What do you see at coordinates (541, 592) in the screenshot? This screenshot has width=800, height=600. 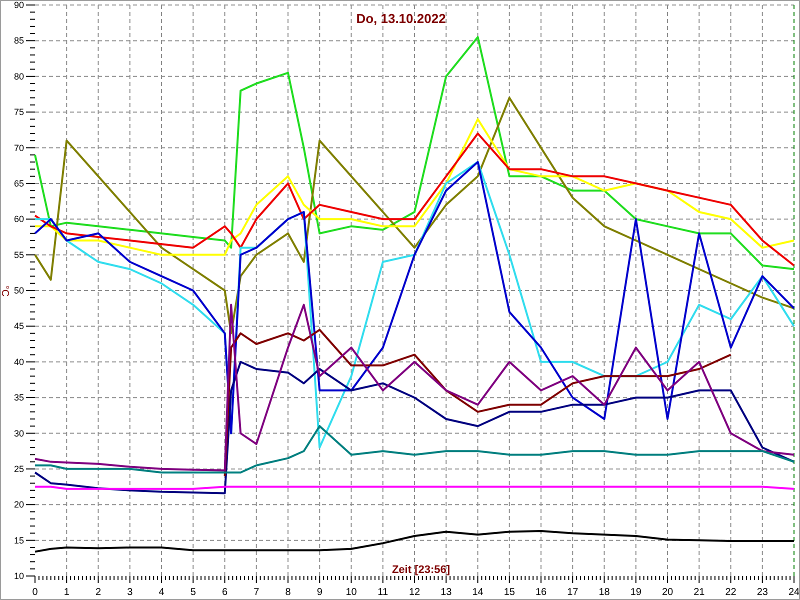 I see `tick-label: 16` at bounding box center [541, 592].